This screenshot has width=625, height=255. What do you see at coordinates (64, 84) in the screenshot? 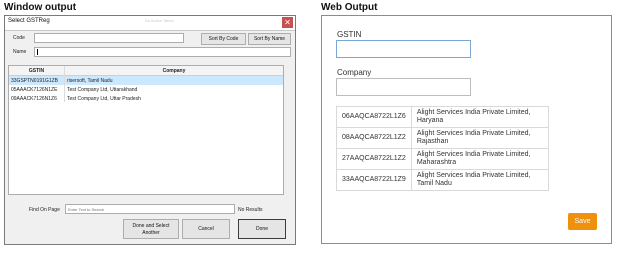
I see `column-divider` at bounding box center [64, 84].